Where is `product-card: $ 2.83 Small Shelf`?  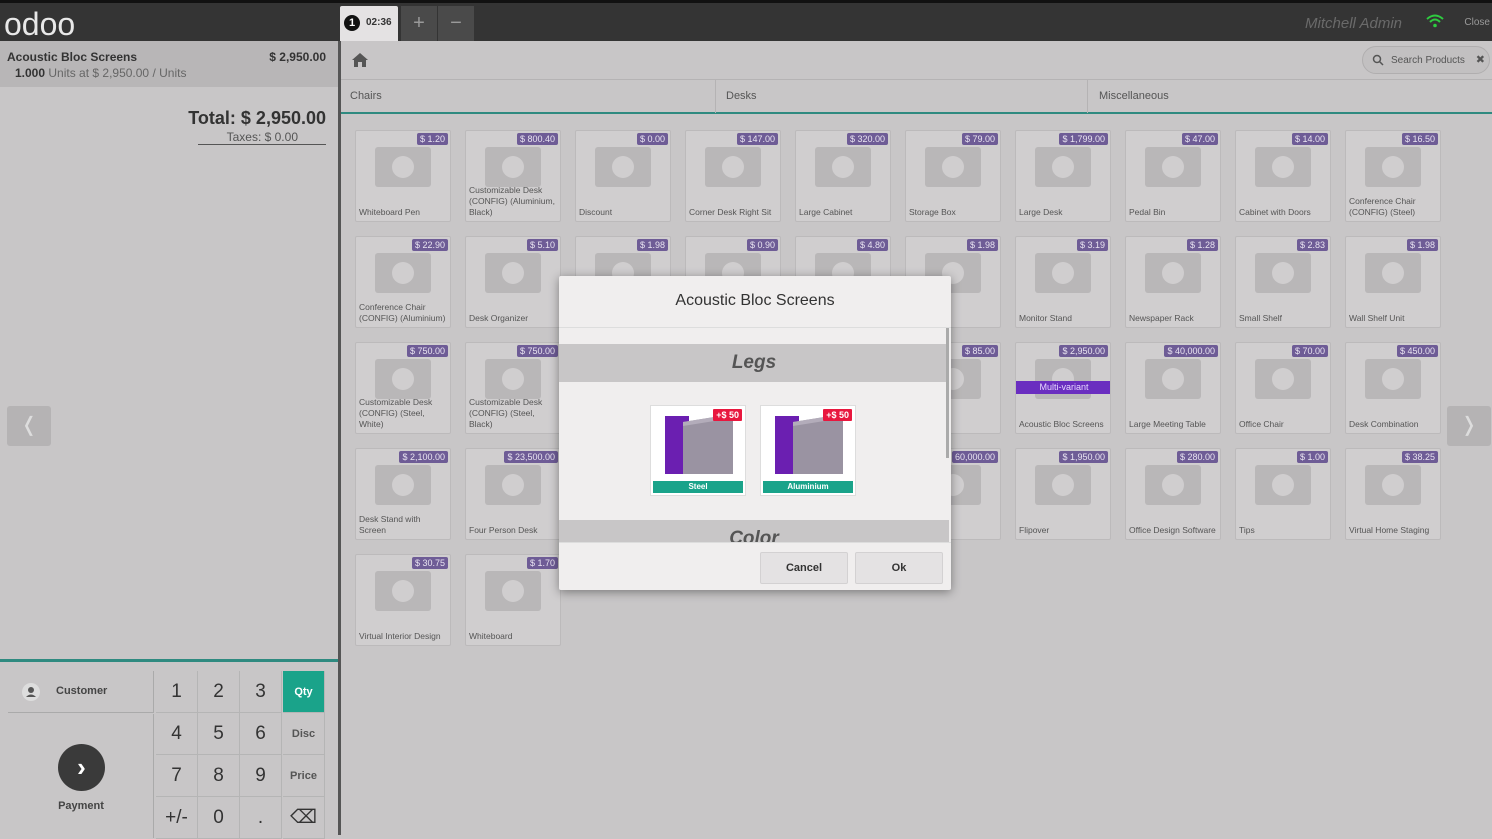
product-card: $ 2.83 Small Shelf is located at coordinates (1283, 282).